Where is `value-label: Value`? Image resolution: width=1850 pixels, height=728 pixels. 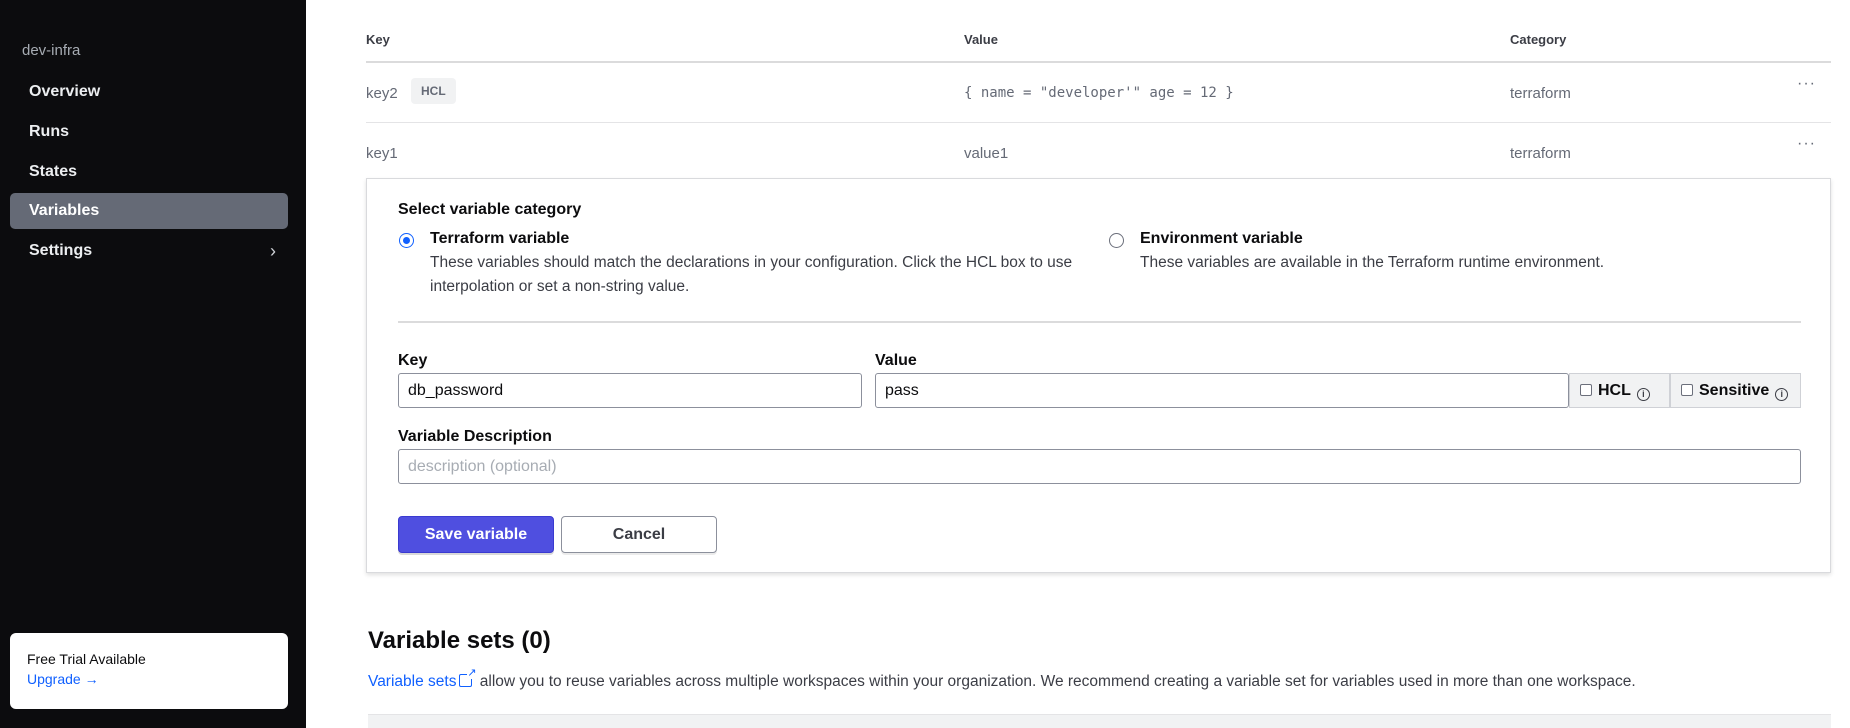 value-label: Value is located at coordinates (896, 360).